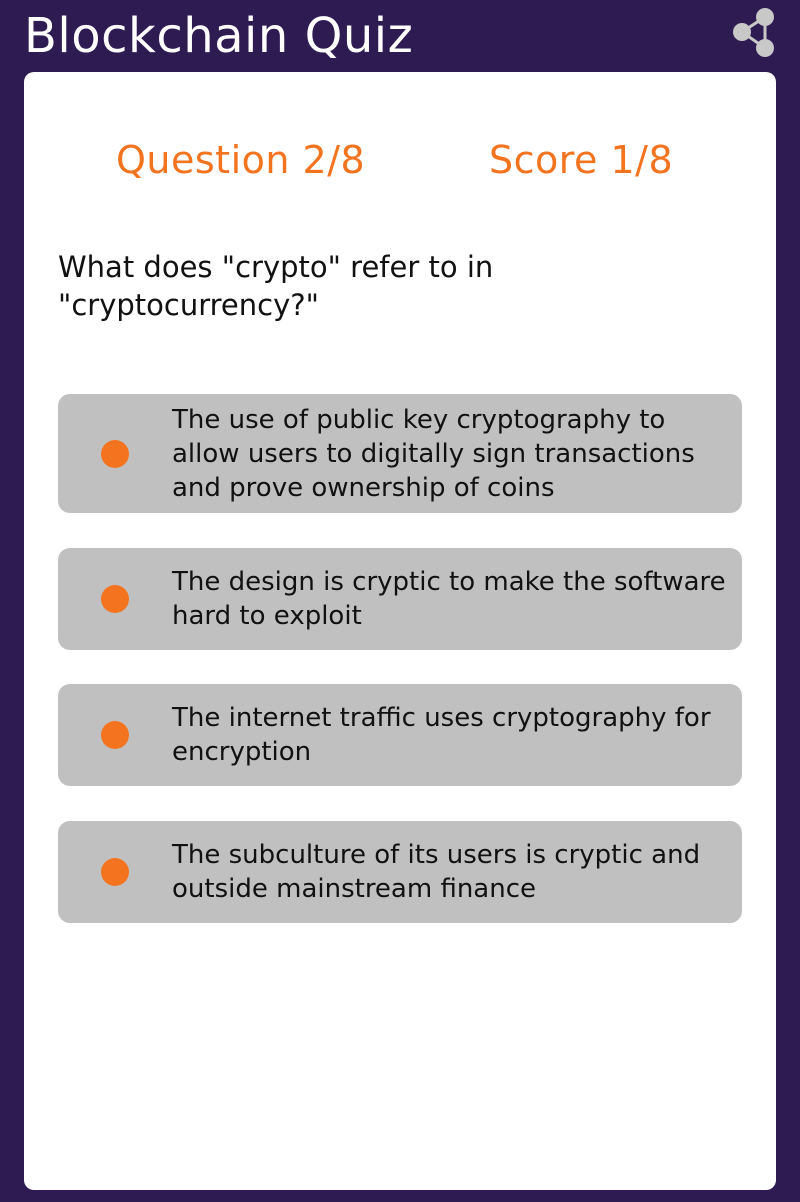 The height and width of the screenshot is (1202, 800). Describe the element at coordinates (241, 160) in the screenshot. I see `question-counter: Question 2/8` at that location.